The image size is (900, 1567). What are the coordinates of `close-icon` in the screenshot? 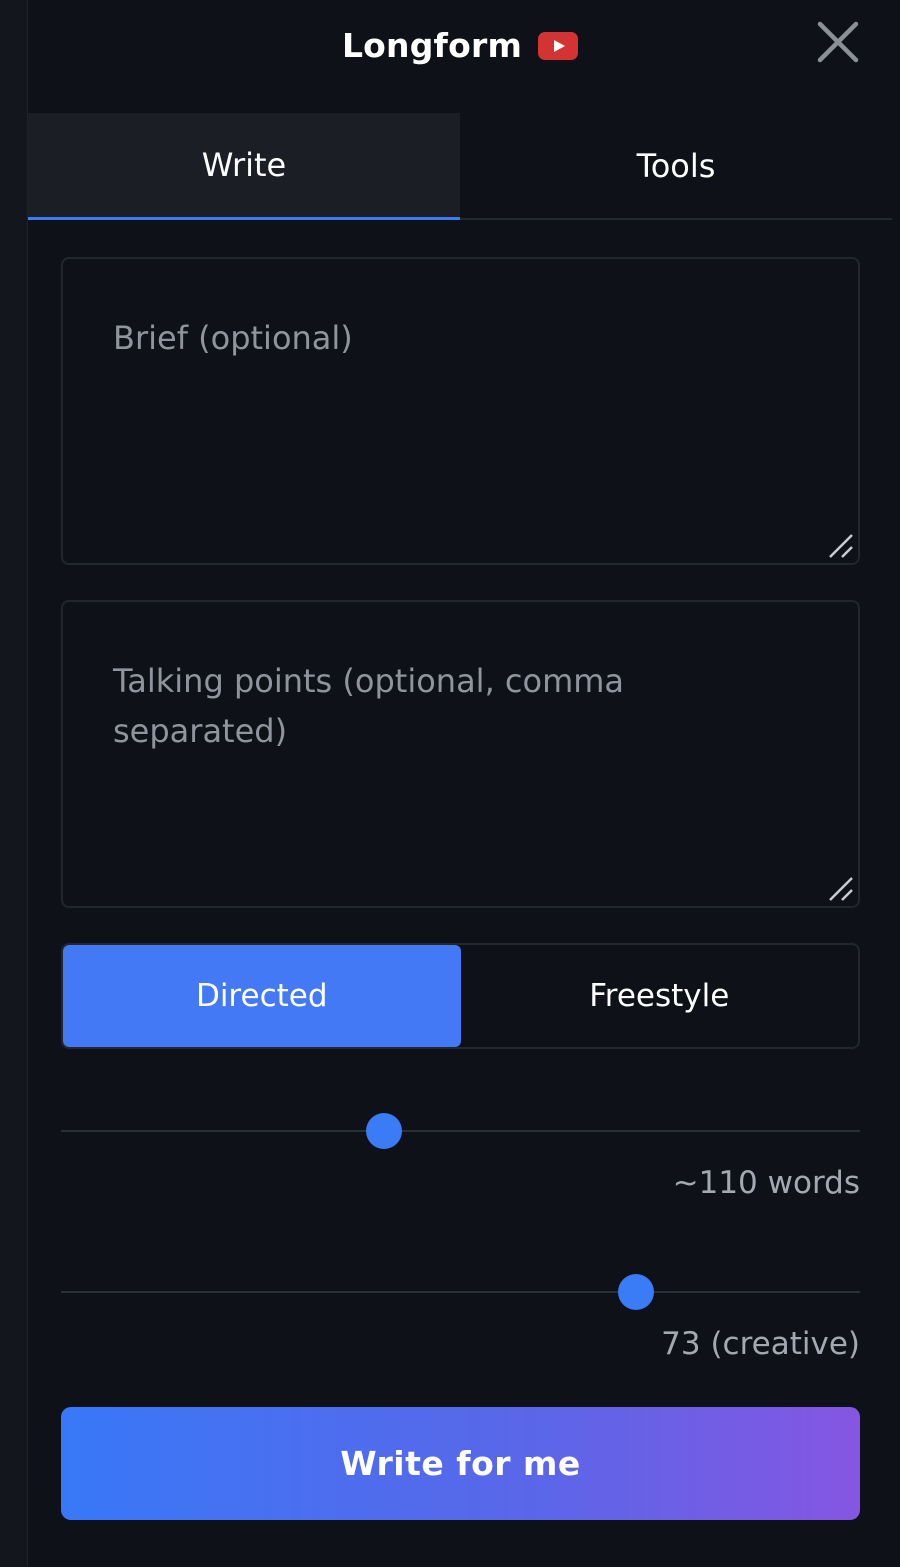 It's located at (838, 42).